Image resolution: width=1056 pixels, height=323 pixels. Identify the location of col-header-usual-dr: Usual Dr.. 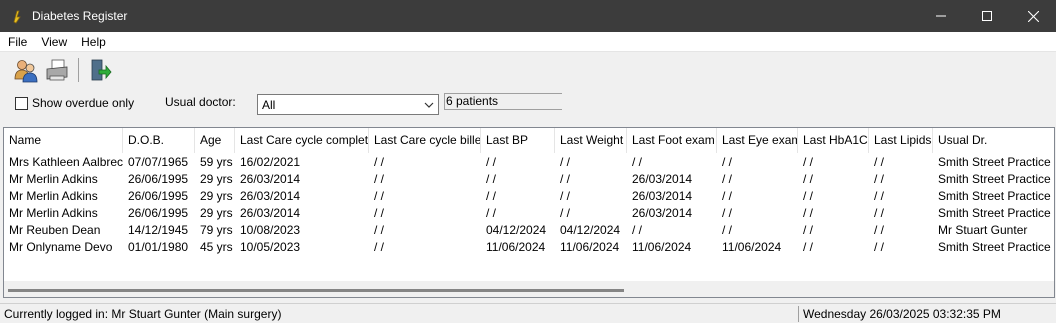
(993, 140).